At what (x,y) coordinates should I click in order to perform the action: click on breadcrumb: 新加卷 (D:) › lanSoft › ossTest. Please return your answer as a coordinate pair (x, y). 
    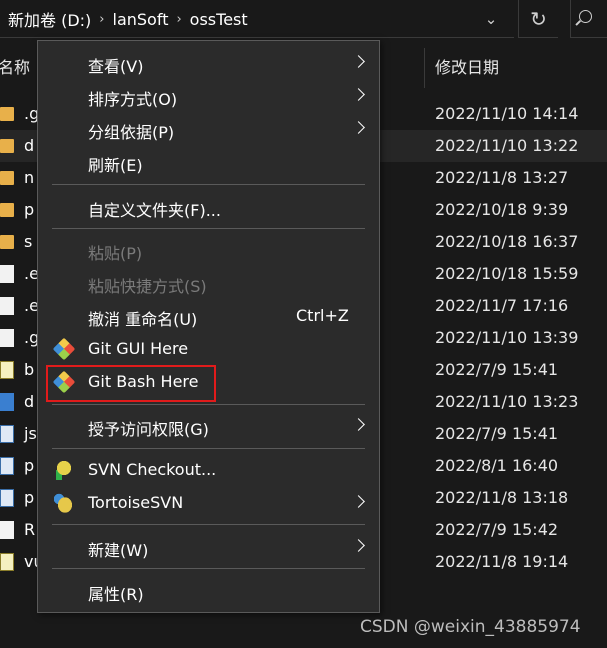
    Looking at the image, I should click on (128, 19).